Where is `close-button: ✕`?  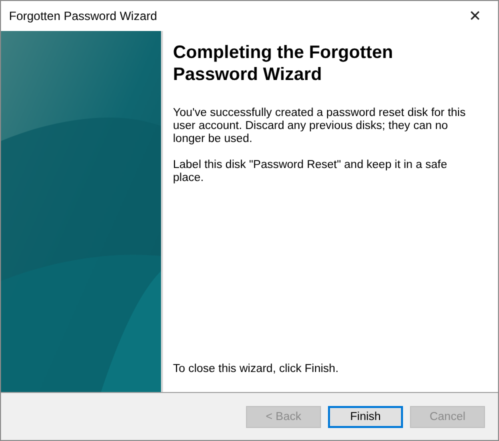 close-button: ✕ is located at coordinates (475, 16).